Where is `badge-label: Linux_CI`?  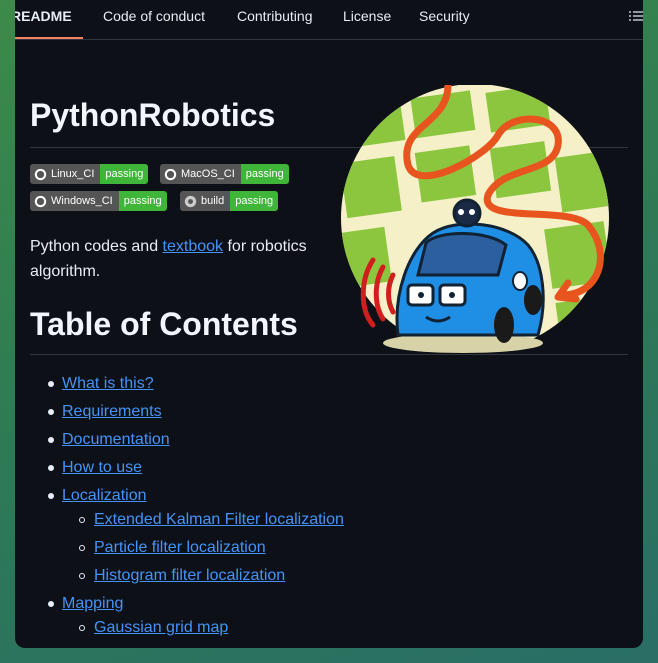 badge-label: Linux_CI is located at coordinates (65, 174).